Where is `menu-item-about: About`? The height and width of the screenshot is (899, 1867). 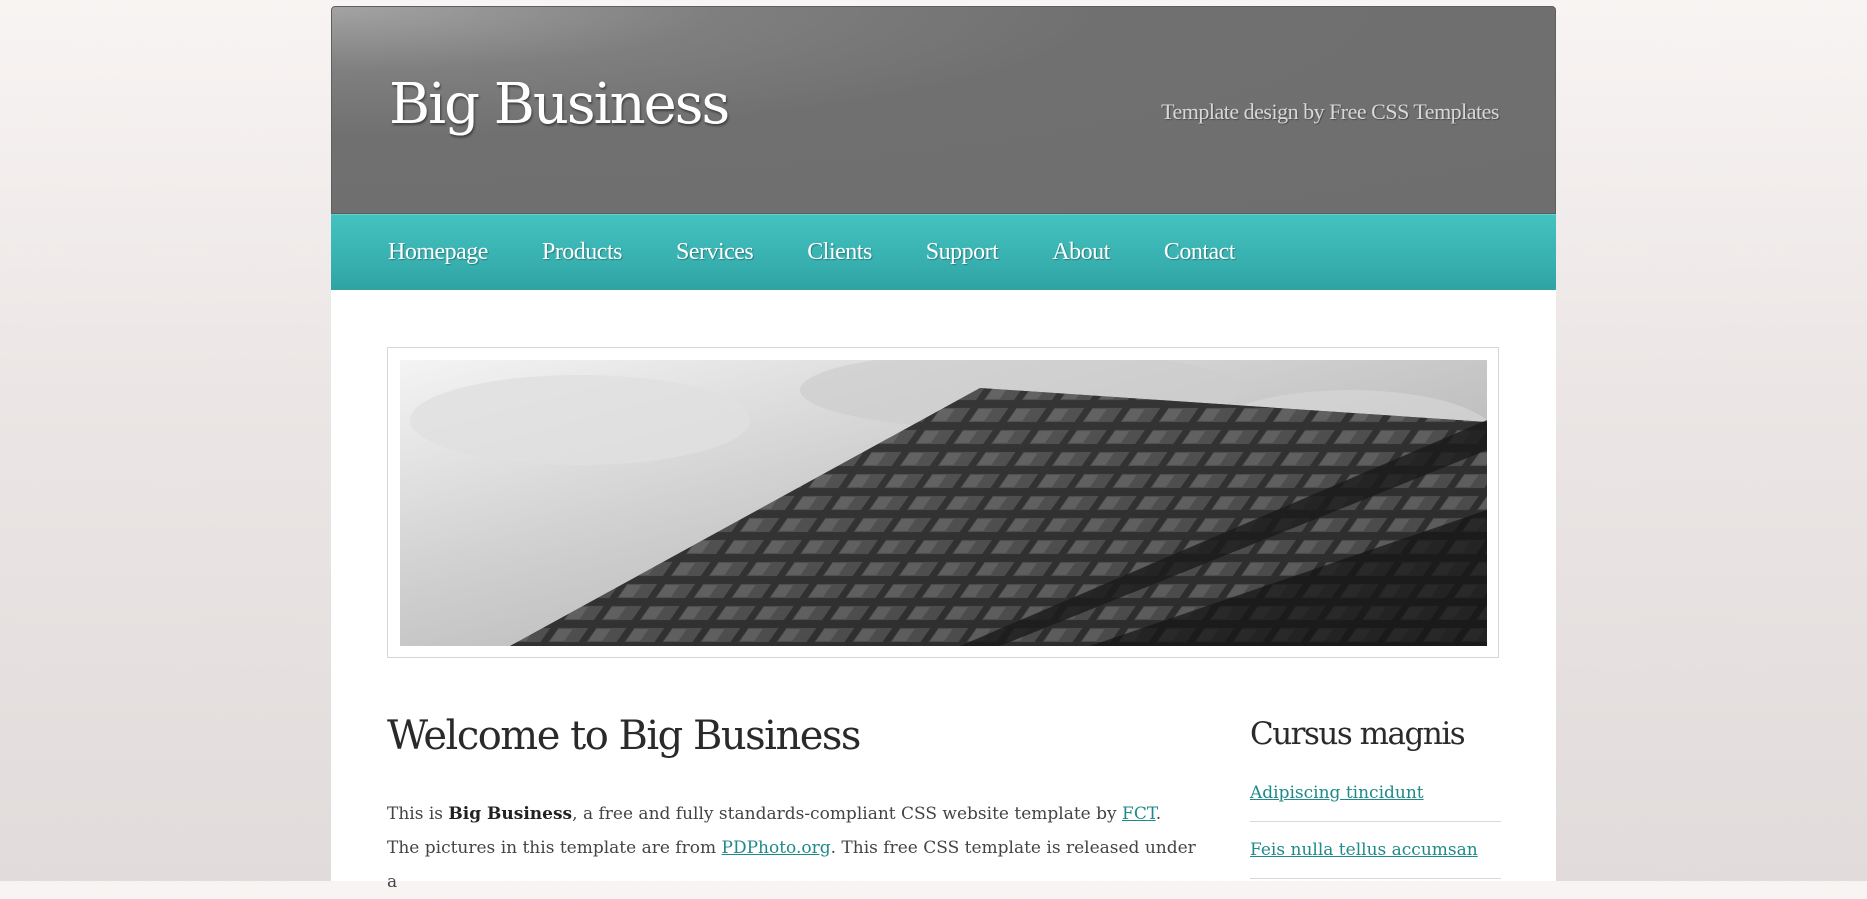 menu-item-about: About is located at coordinates (1081, 252).